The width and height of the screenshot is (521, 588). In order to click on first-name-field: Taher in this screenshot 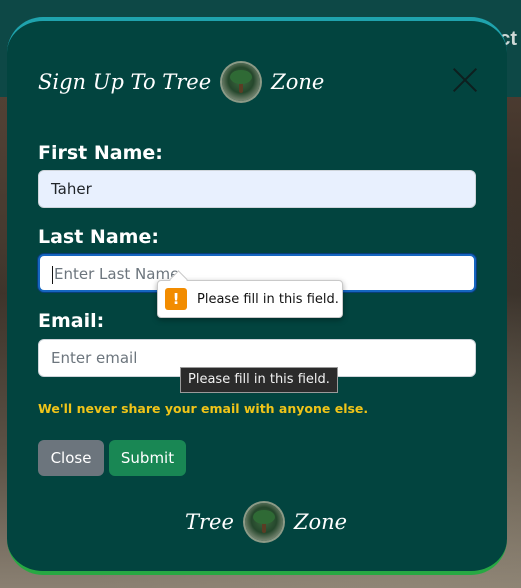, I will do `click(257, 189)`.